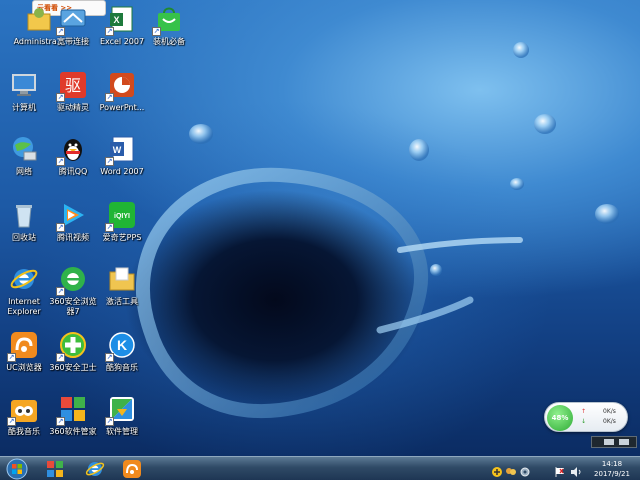 This screenshot has height=480, width=640. What do you see at coordinates (511, 469) in the screenshot?
I see `tray-people-icon` at bounding box center [511, 469].